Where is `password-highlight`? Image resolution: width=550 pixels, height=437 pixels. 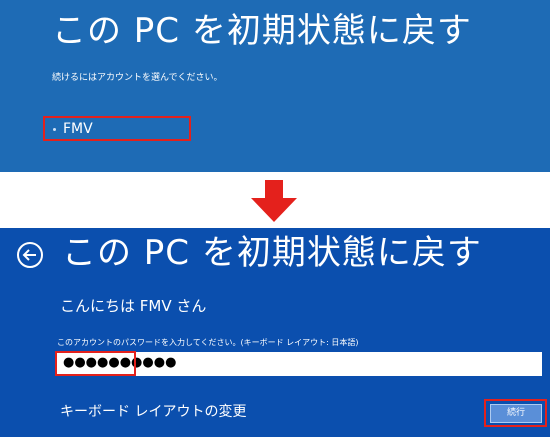 password-highlight is located at coordinates (95, 363).